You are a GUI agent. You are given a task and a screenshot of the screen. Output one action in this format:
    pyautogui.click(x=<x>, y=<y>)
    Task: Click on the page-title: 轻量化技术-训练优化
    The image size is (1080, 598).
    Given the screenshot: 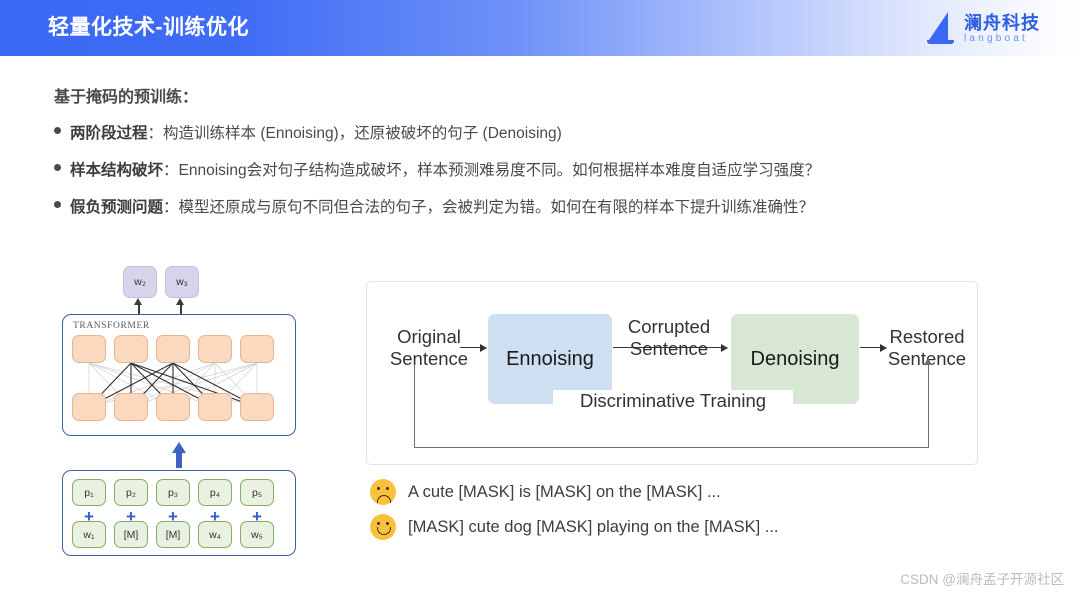 What is the action you would take?
    pyautogui.click(x=148, y=27)
    